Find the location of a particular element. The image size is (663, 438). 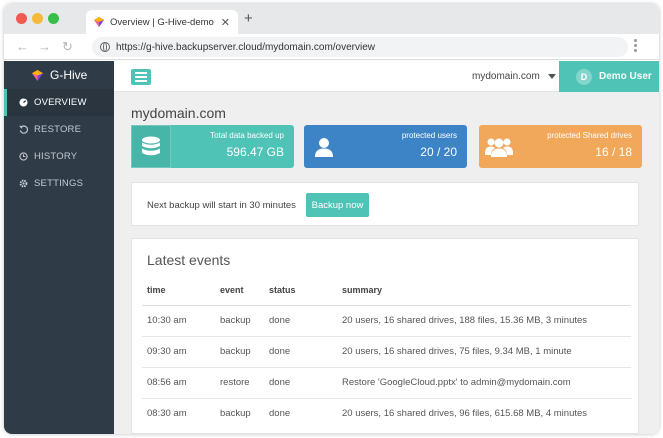

user-menu-button: D Demo User is located at coordinates (609, 76).